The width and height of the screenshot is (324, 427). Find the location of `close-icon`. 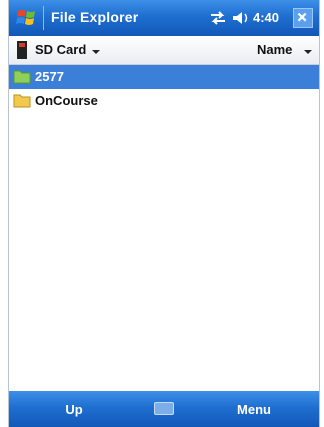

close-icon is located at coordinates (302, 17).